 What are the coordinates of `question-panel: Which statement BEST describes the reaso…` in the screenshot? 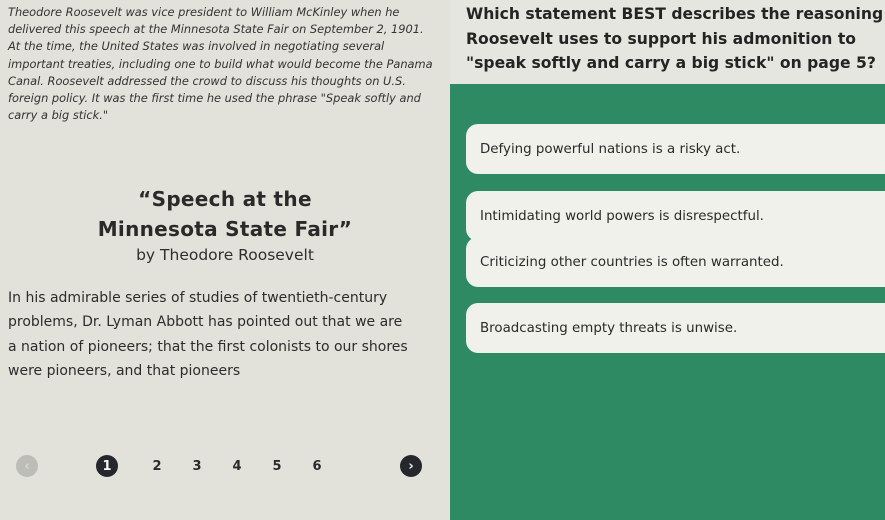 It's located at (667, 42).